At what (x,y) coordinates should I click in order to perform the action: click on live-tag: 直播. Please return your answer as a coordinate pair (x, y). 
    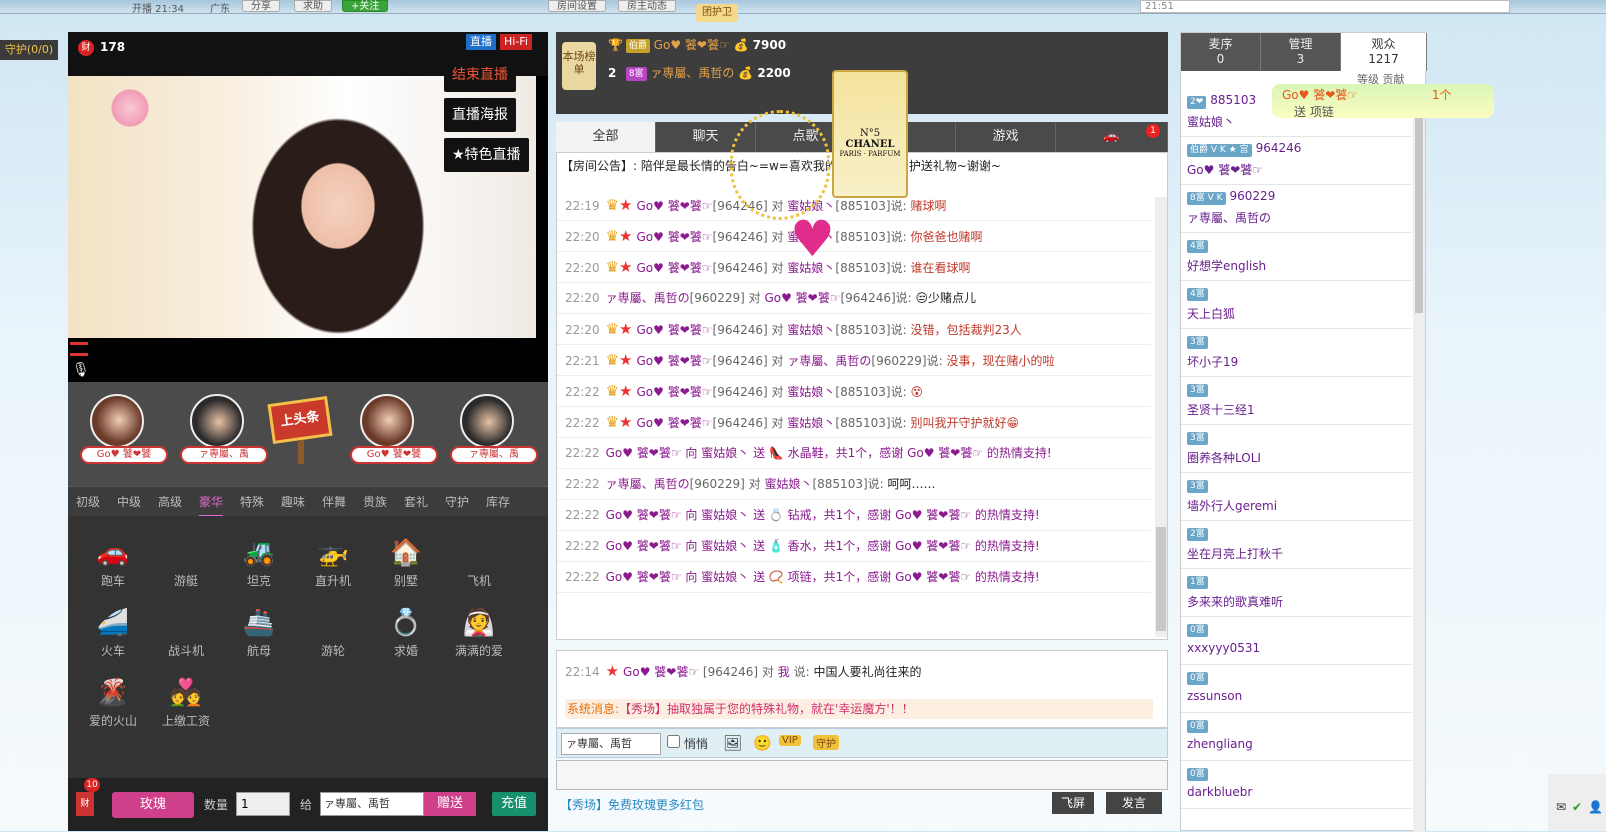
    Looking at the image, I should click on (481, 42).